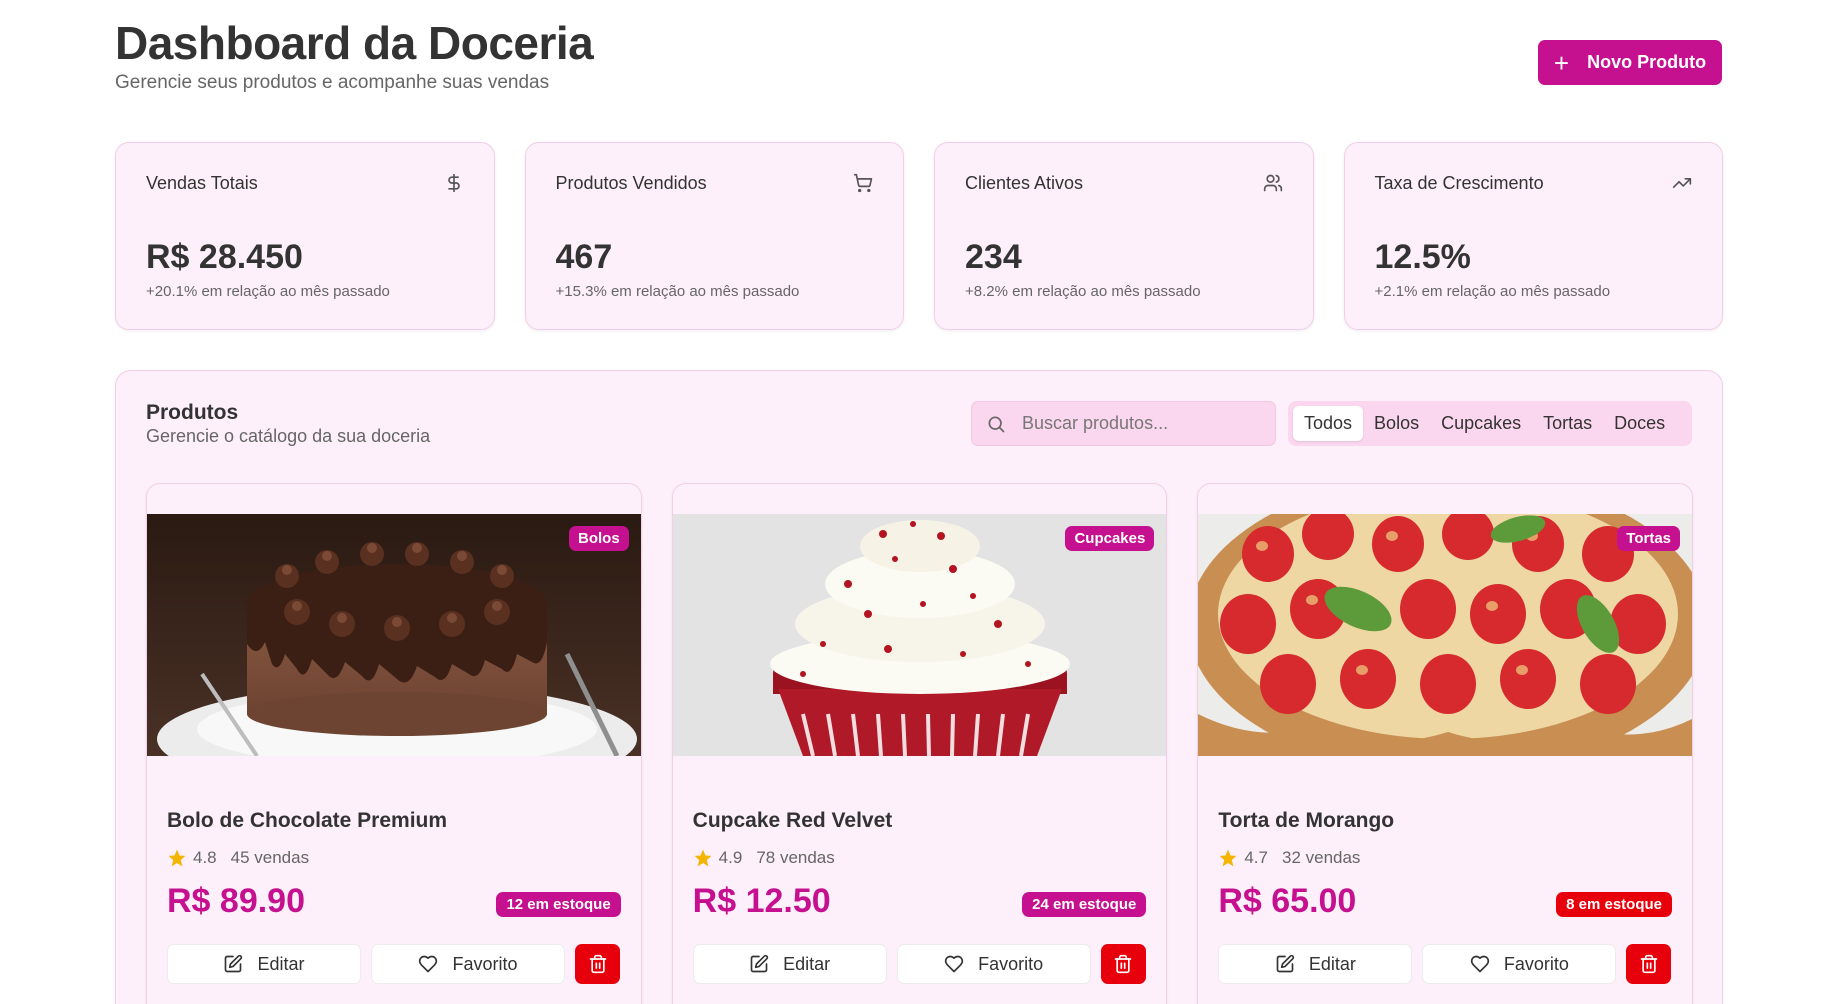  Describe the element at coordinates (270, 857) in the screenshot. I see `sales-count: 45 vendas` at that location.